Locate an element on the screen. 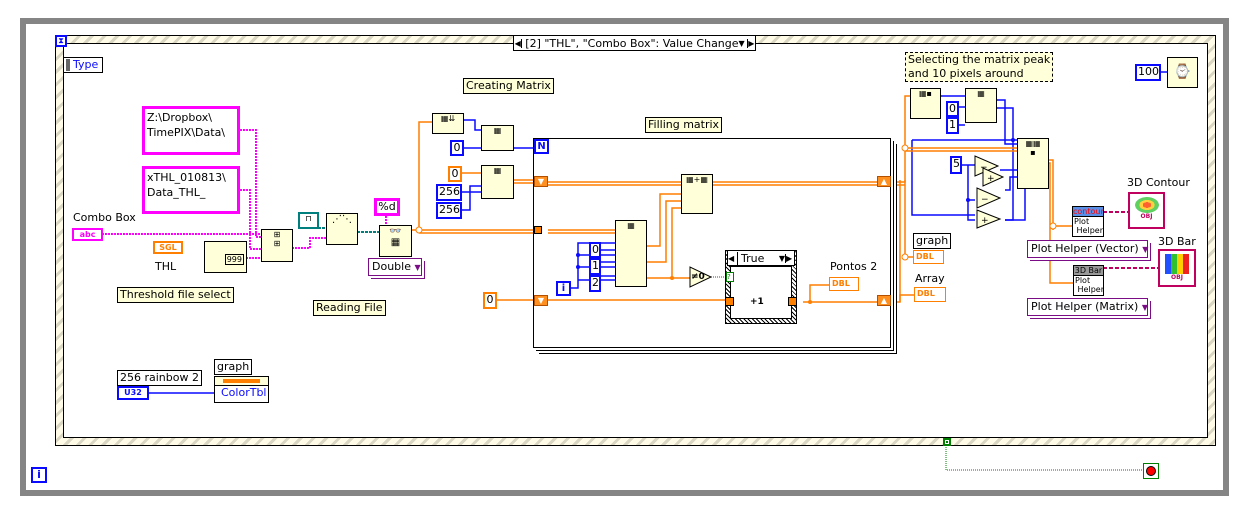 The image size is (1249, 522). combo-box-label: Combo Box is located at coordinates (104, 217).